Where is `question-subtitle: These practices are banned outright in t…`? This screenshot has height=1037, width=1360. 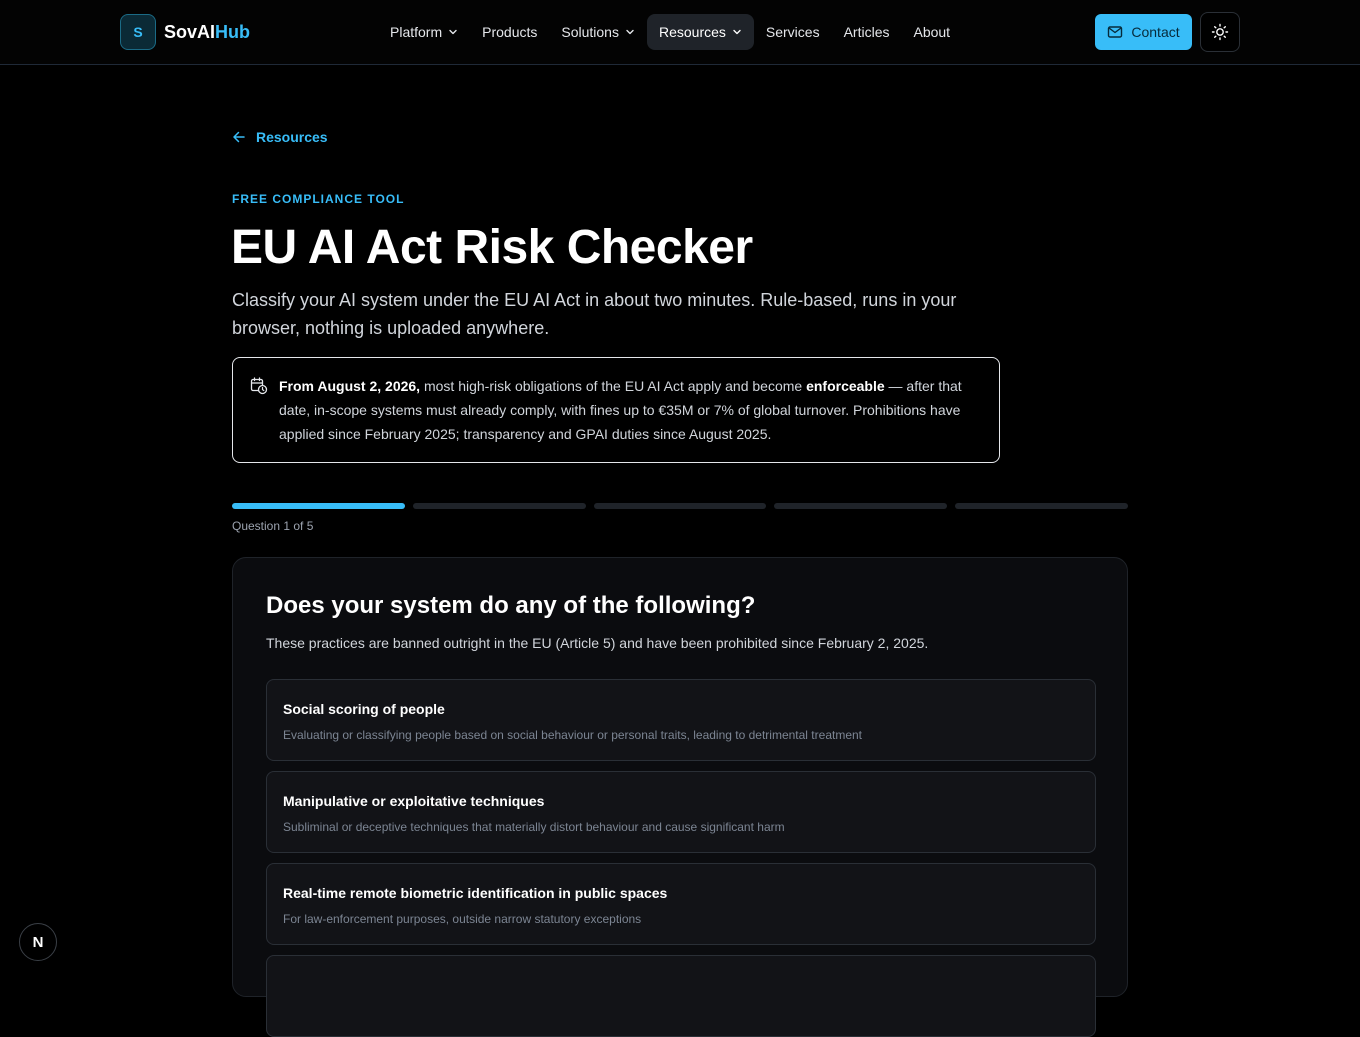 question-subtitle: These practices are banned outright in t… is located at coordinates (597, 643).